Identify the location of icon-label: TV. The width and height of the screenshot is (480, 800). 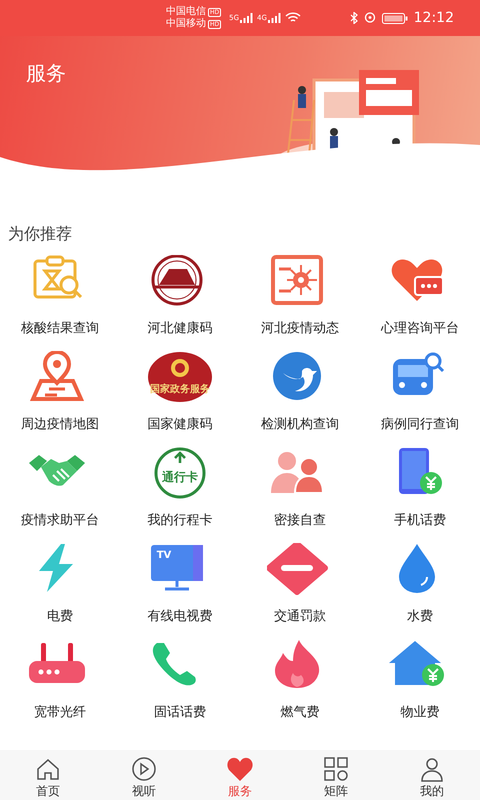
(164, 555).